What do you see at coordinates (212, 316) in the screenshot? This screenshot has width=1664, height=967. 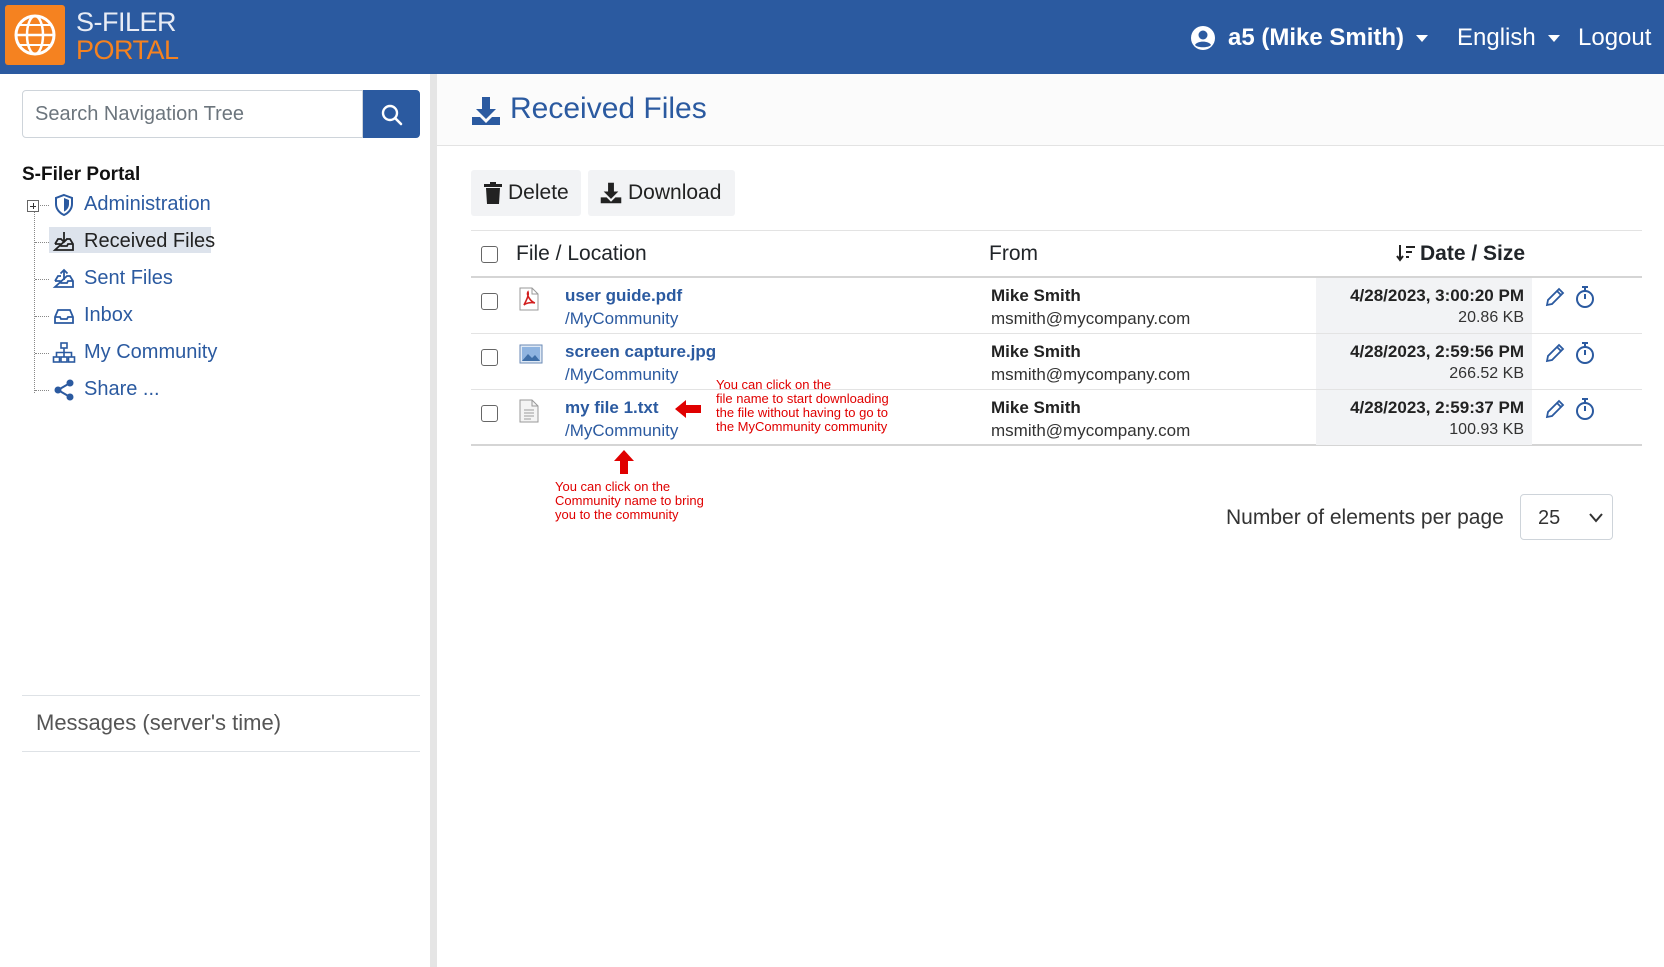 I see `sidebar-item-inbox: Inbox` at bounding box center [212, 316].